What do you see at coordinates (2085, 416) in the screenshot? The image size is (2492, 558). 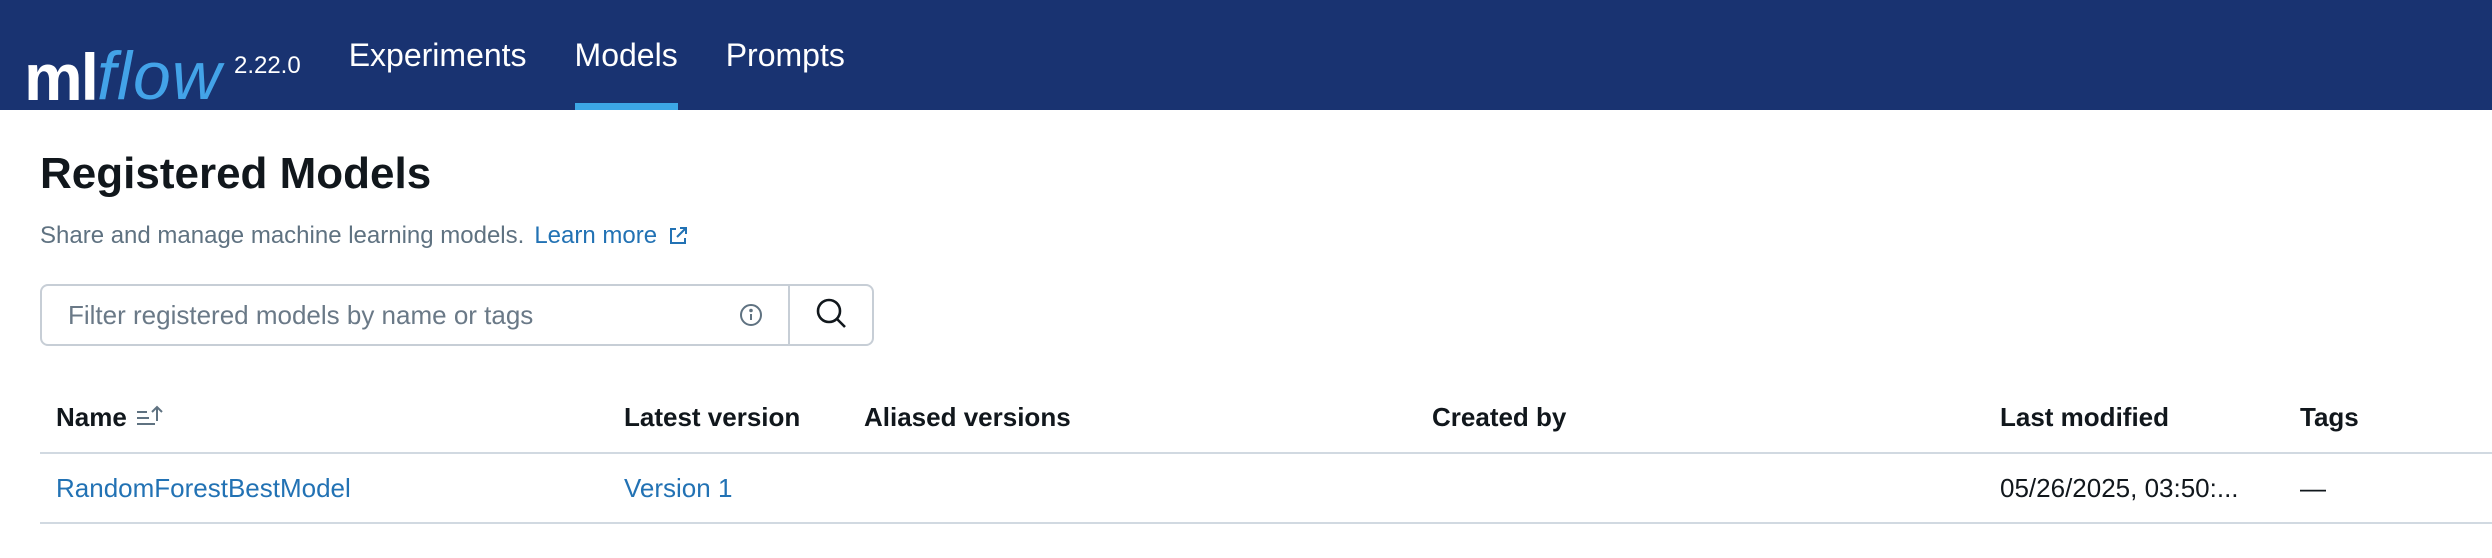 I see `column-header-last-modified: Last modified` at bounding box center [2085, 416].